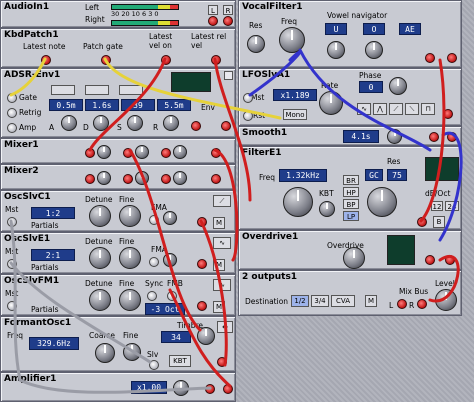 This screenshot has height=402, width=474. Describe the element at coordinates (170, 260) in the screenshot. I see `fma-knob` at that location.